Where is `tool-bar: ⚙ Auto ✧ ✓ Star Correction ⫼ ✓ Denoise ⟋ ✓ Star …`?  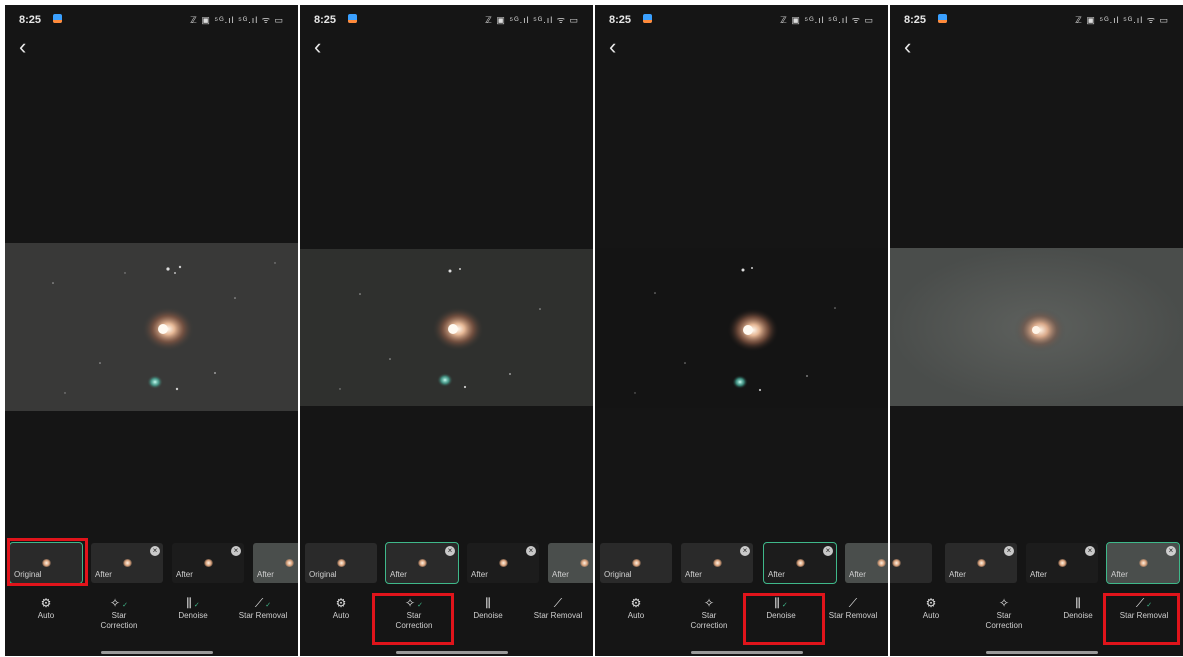 tool-bar: ⚙ Auto ✧ ✓ Star Correction ⫼ ✓ Denoise ⟋ ✓ Star … is located at coordinates (151, 619).